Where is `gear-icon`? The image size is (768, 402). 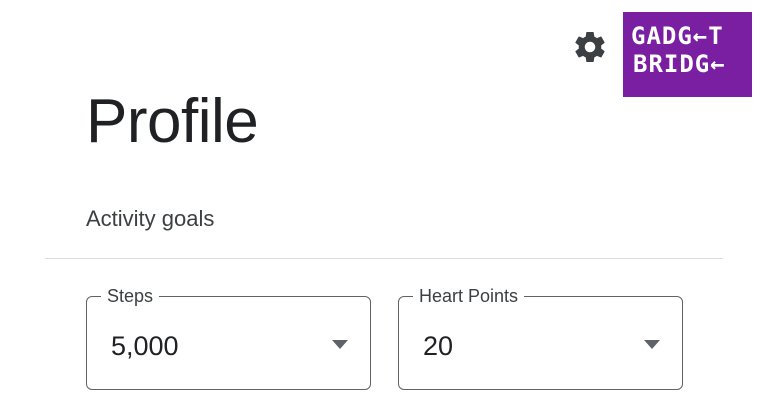
gear-icon is located at coordinates (590, 47).